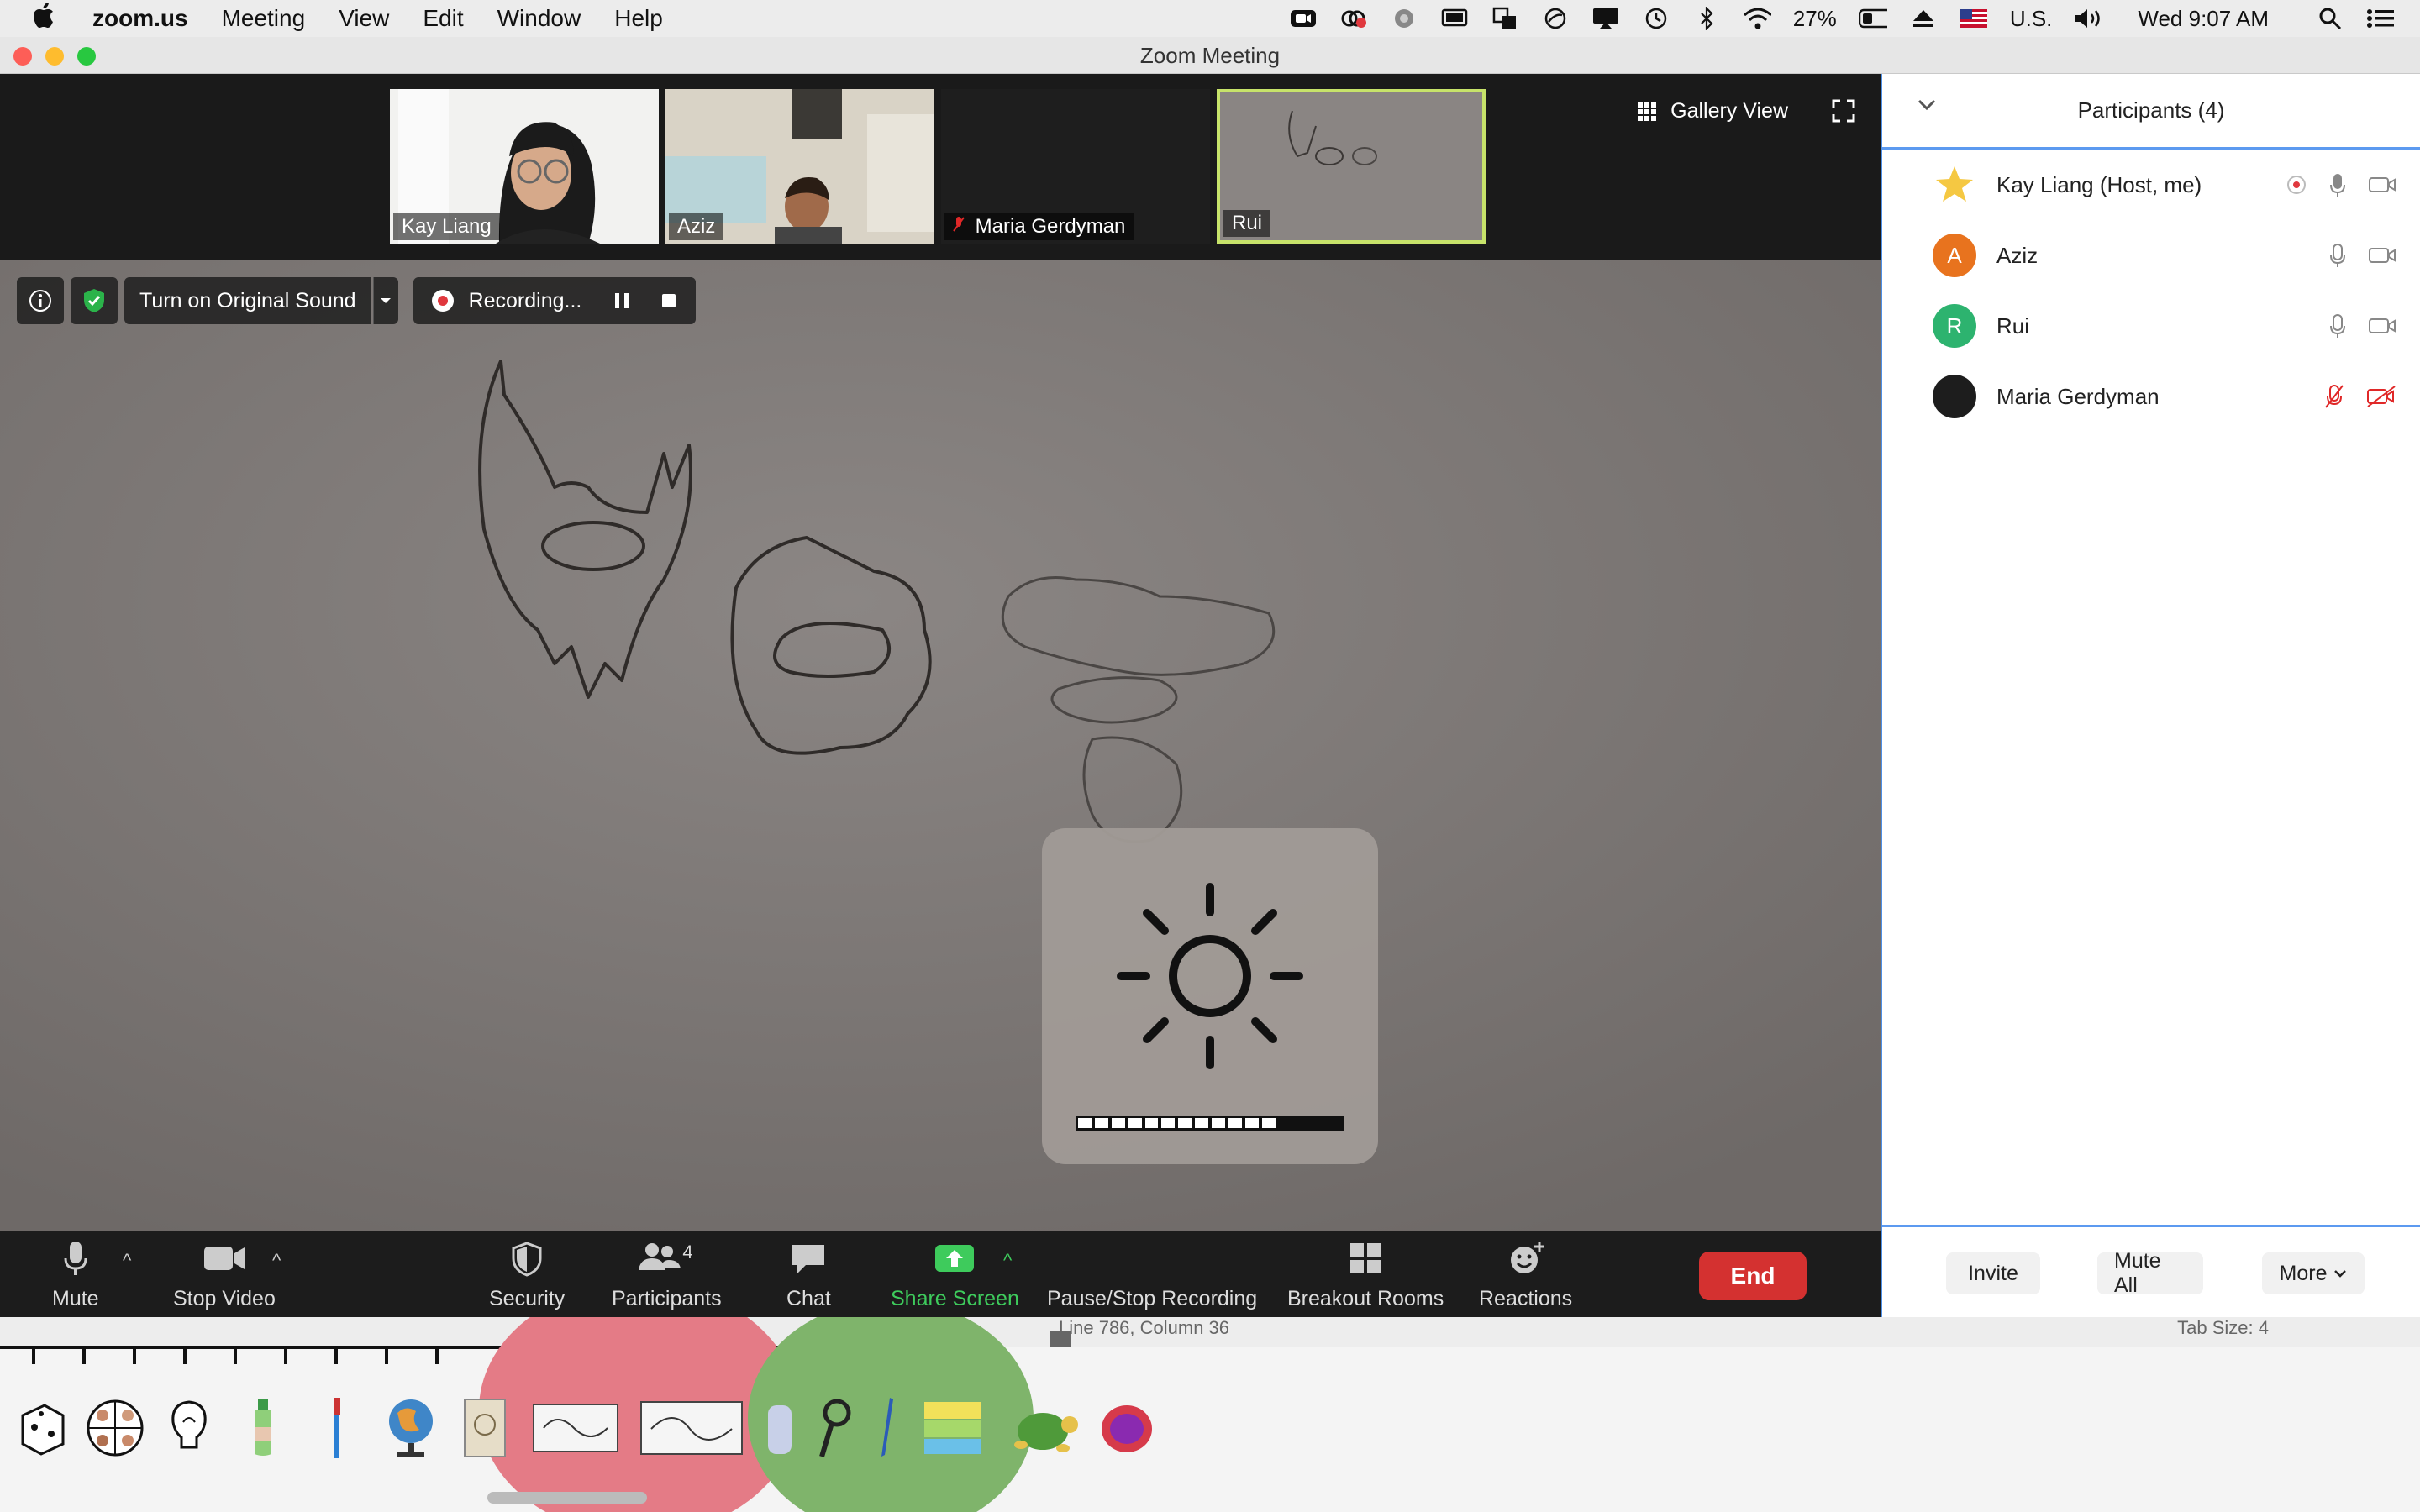 Image resolution: width=2420 pixels, height=1512 pixels. What do you see at coordinates (668, 300) in the screenshot?
I see `stop-recording-icon` at bounding box center [668, 300].